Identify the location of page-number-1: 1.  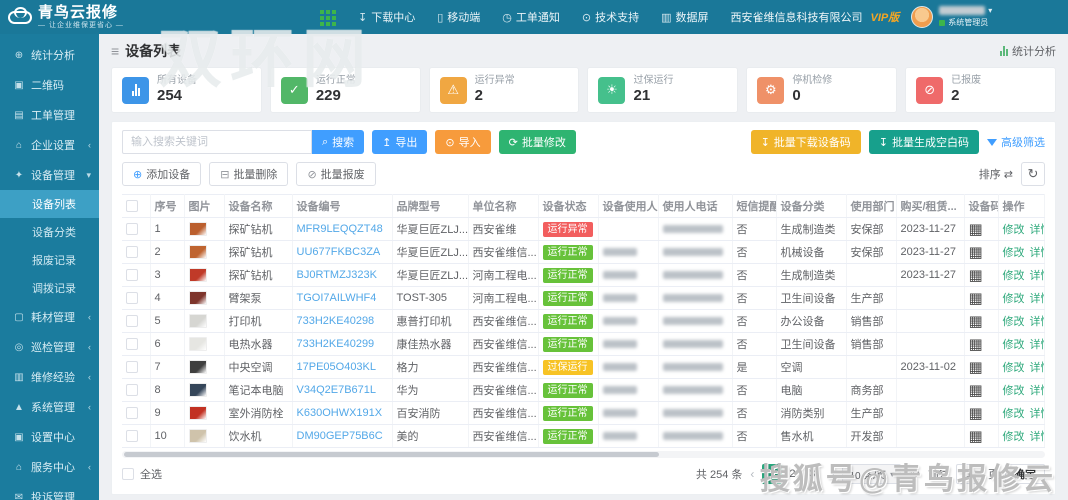
(772, 474).